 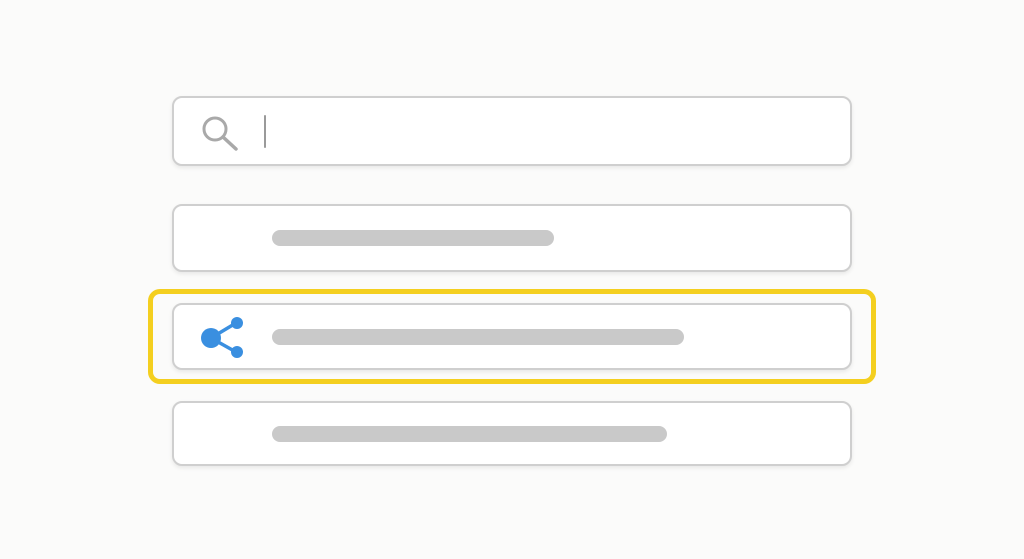 I want to click on text-cursor, so click(x=265, y=131).